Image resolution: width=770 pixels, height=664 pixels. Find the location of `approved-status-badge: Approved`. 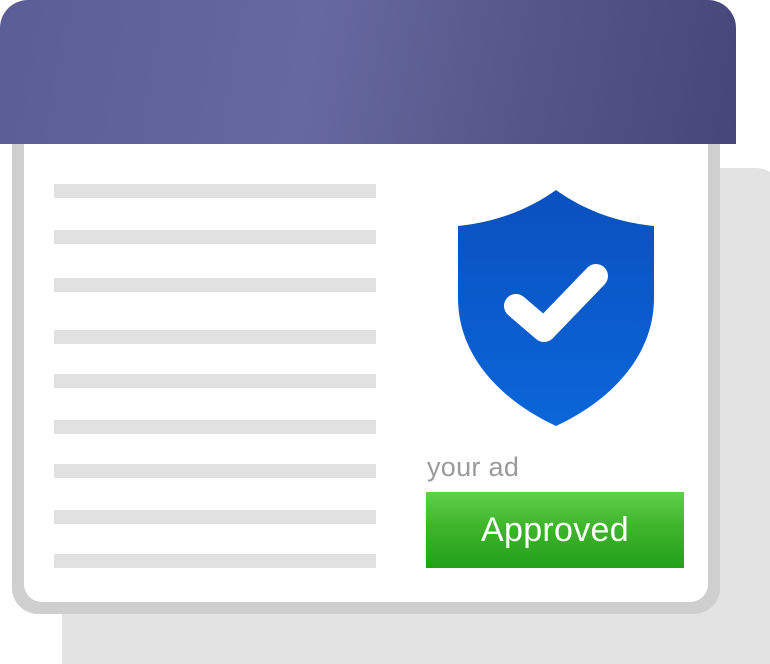

approved-status-badge: Approved is located at coordinates (555, 530).